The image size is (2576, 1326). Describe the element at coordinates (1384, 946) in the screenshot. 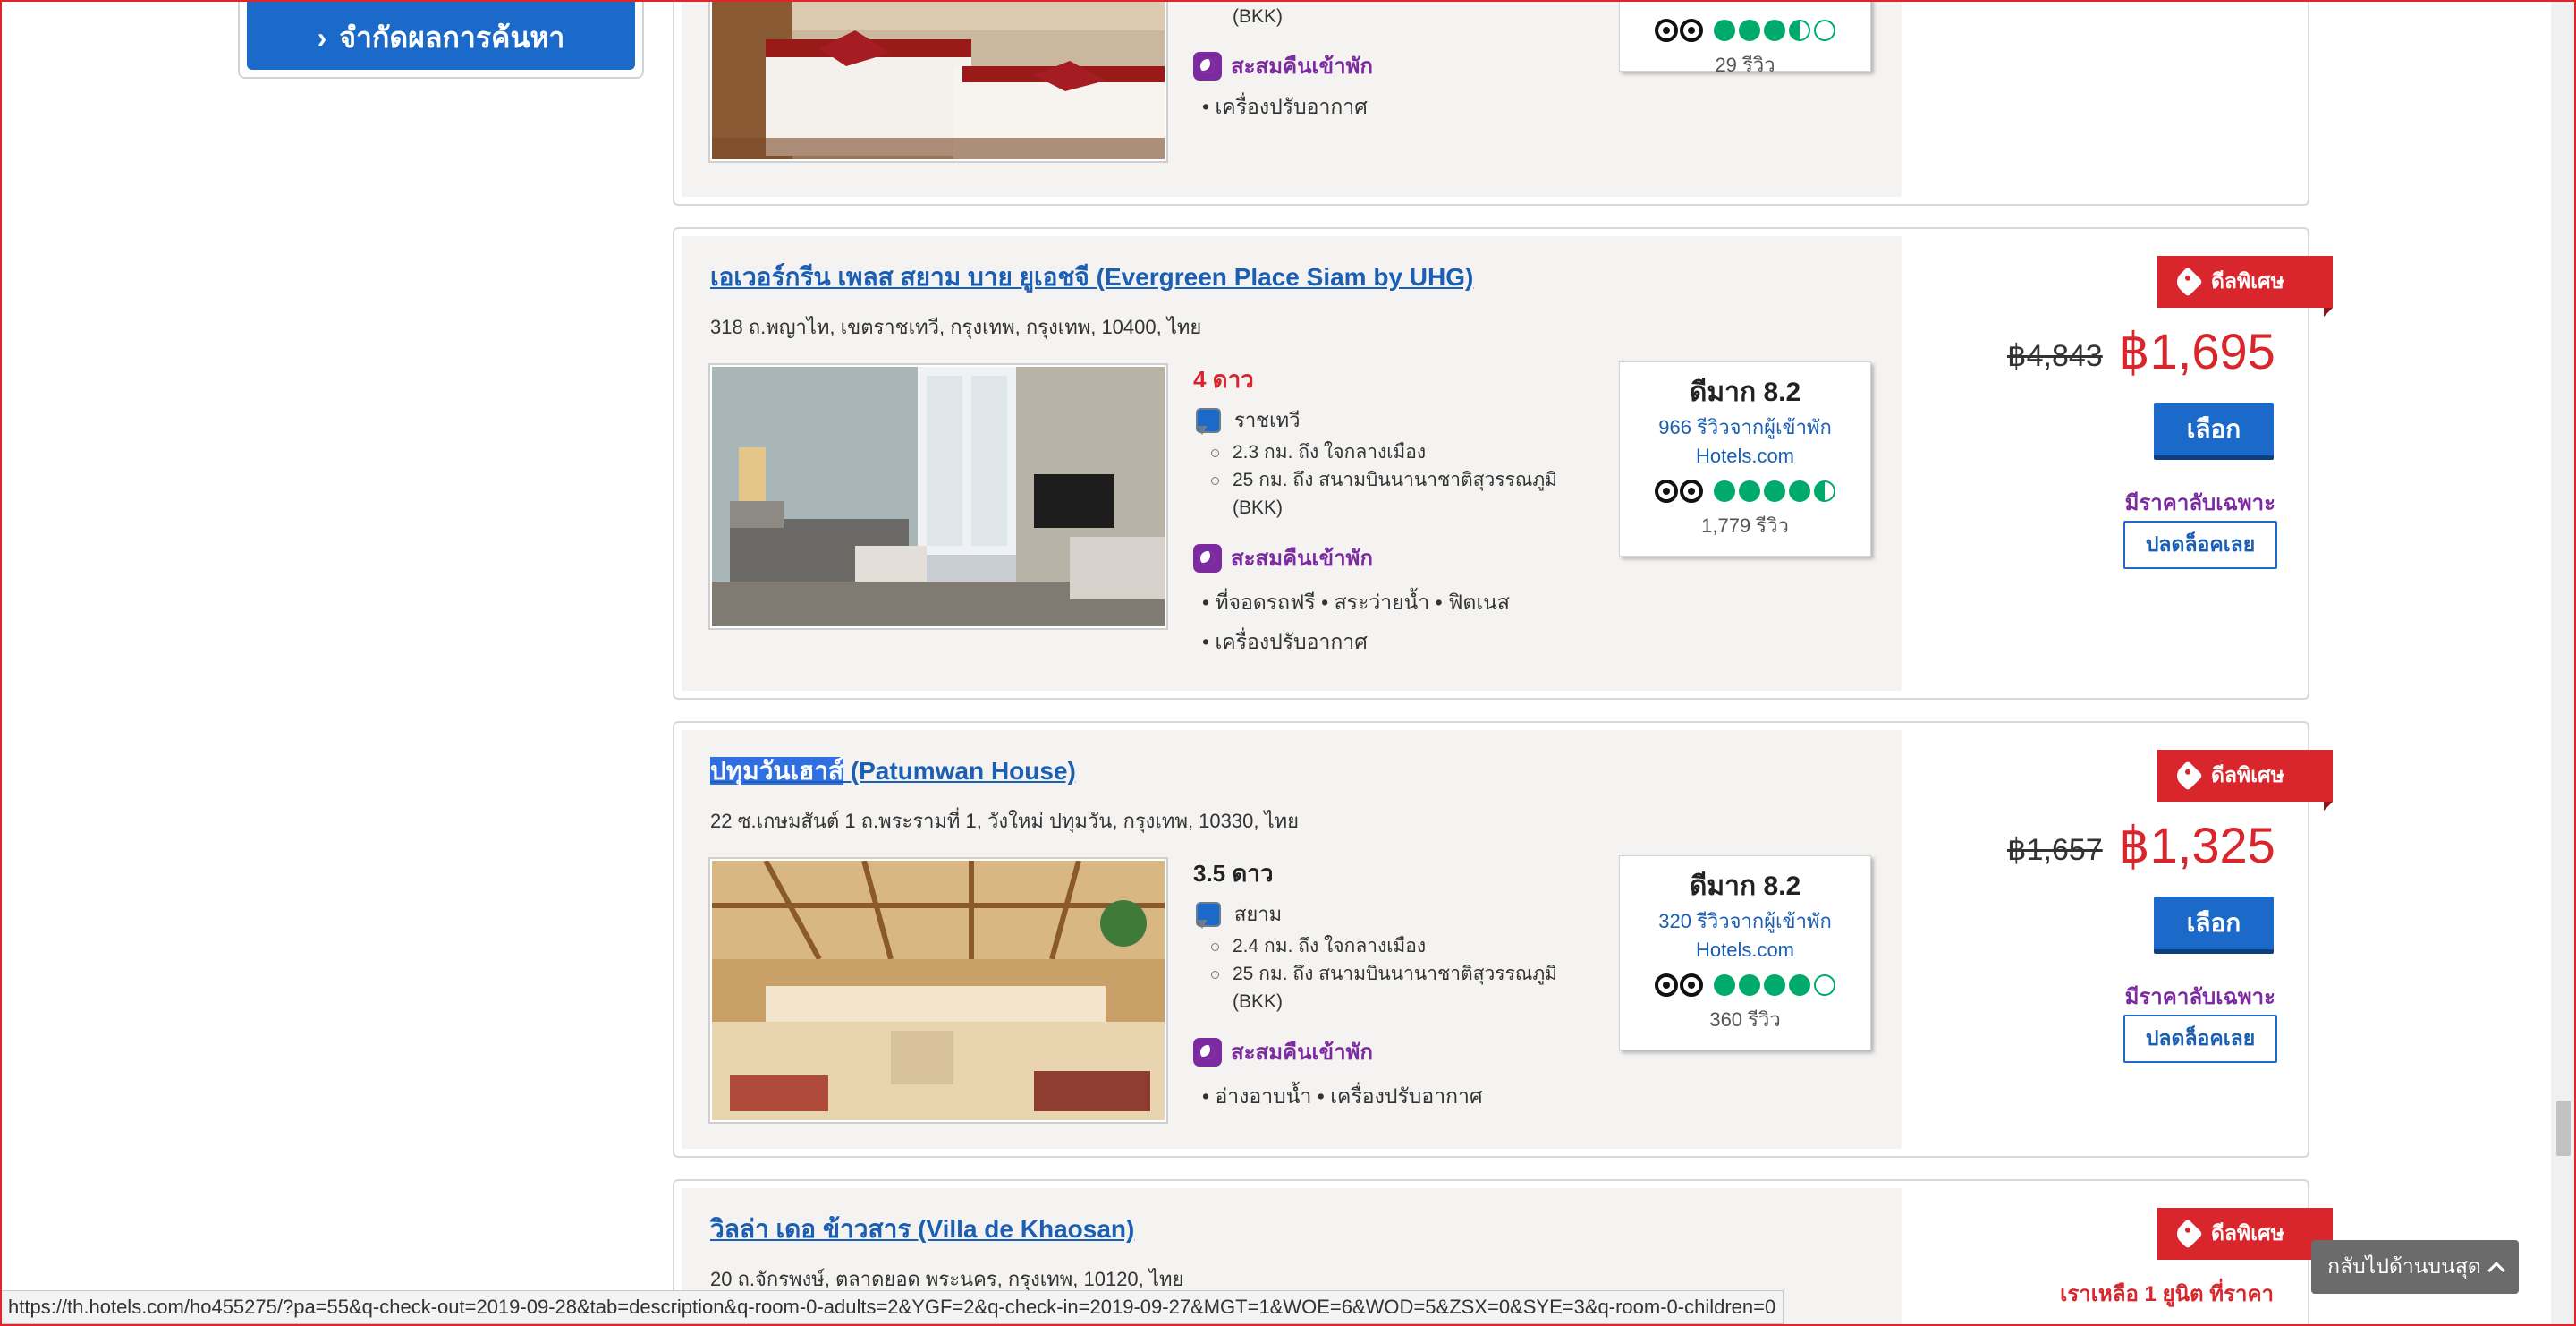

I see `distance-item: 2.4 กม. ถึง ใจกลางเมือง` at that location.